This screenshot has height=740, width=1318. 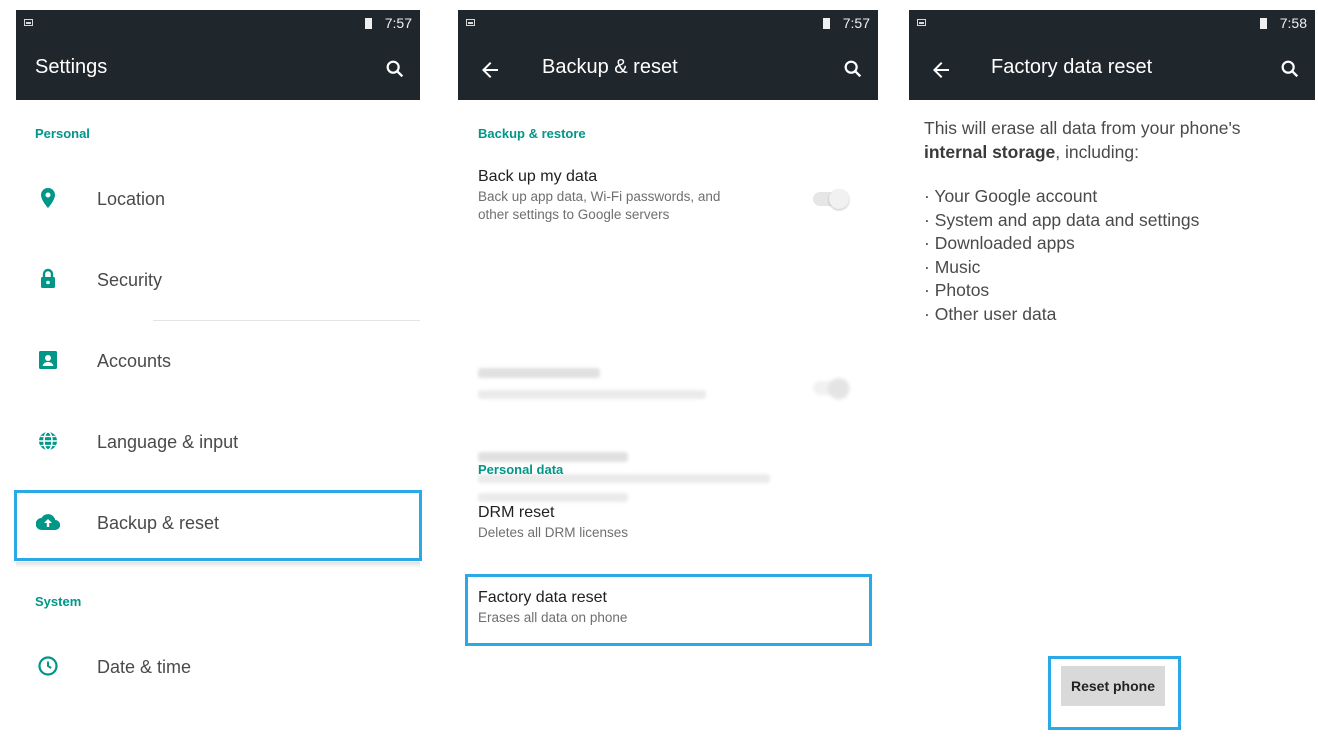 I want to click on list-item: System and app data and settings, so click(x=1062, y=221).